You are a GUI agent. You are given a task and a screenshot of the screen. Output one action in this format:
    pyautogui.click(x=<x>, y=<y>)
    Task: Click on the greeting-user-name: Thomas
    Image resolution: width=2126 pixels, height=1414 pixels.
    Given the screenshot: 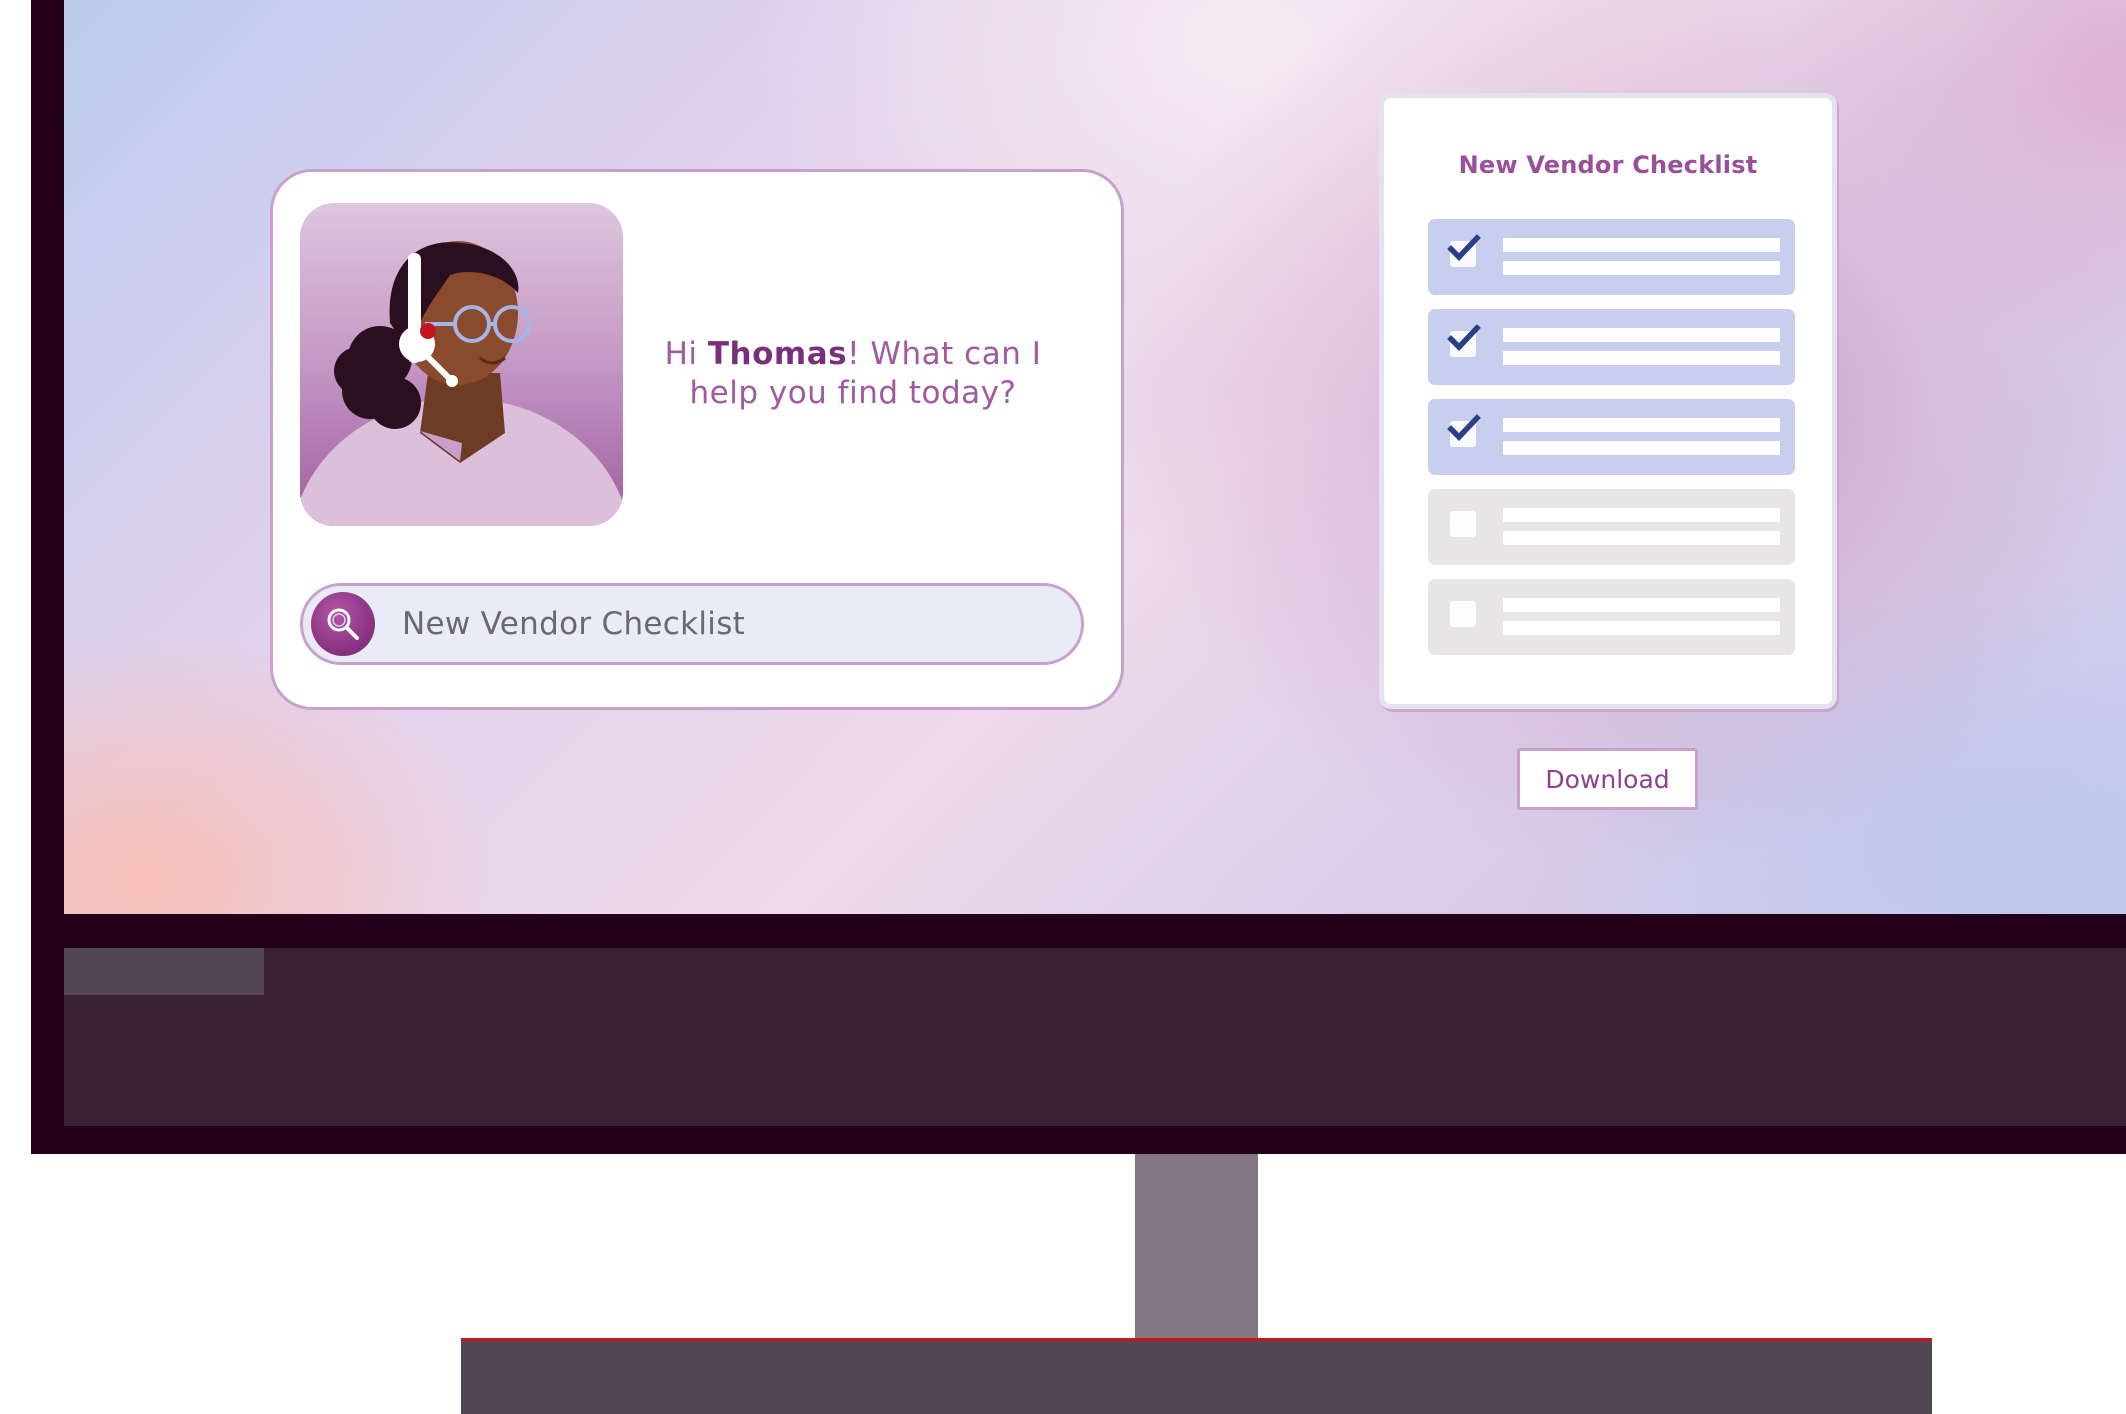 What is the action you would take?
    pyautogui.click(x=777, y=354)
    